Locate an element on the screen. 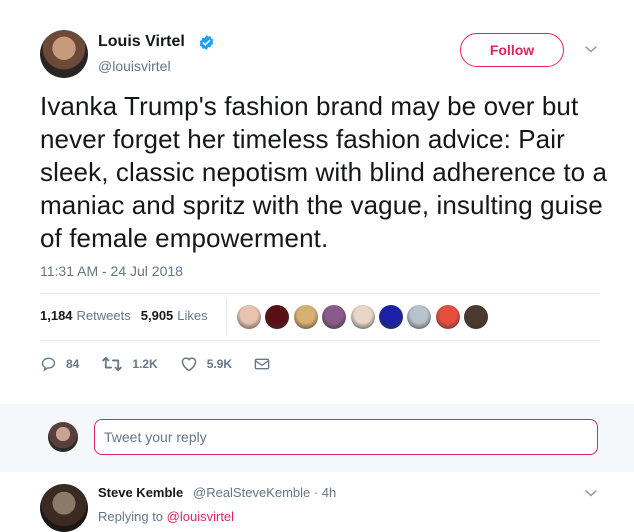  reply-button: 84 is located at coordinates (59, 364).